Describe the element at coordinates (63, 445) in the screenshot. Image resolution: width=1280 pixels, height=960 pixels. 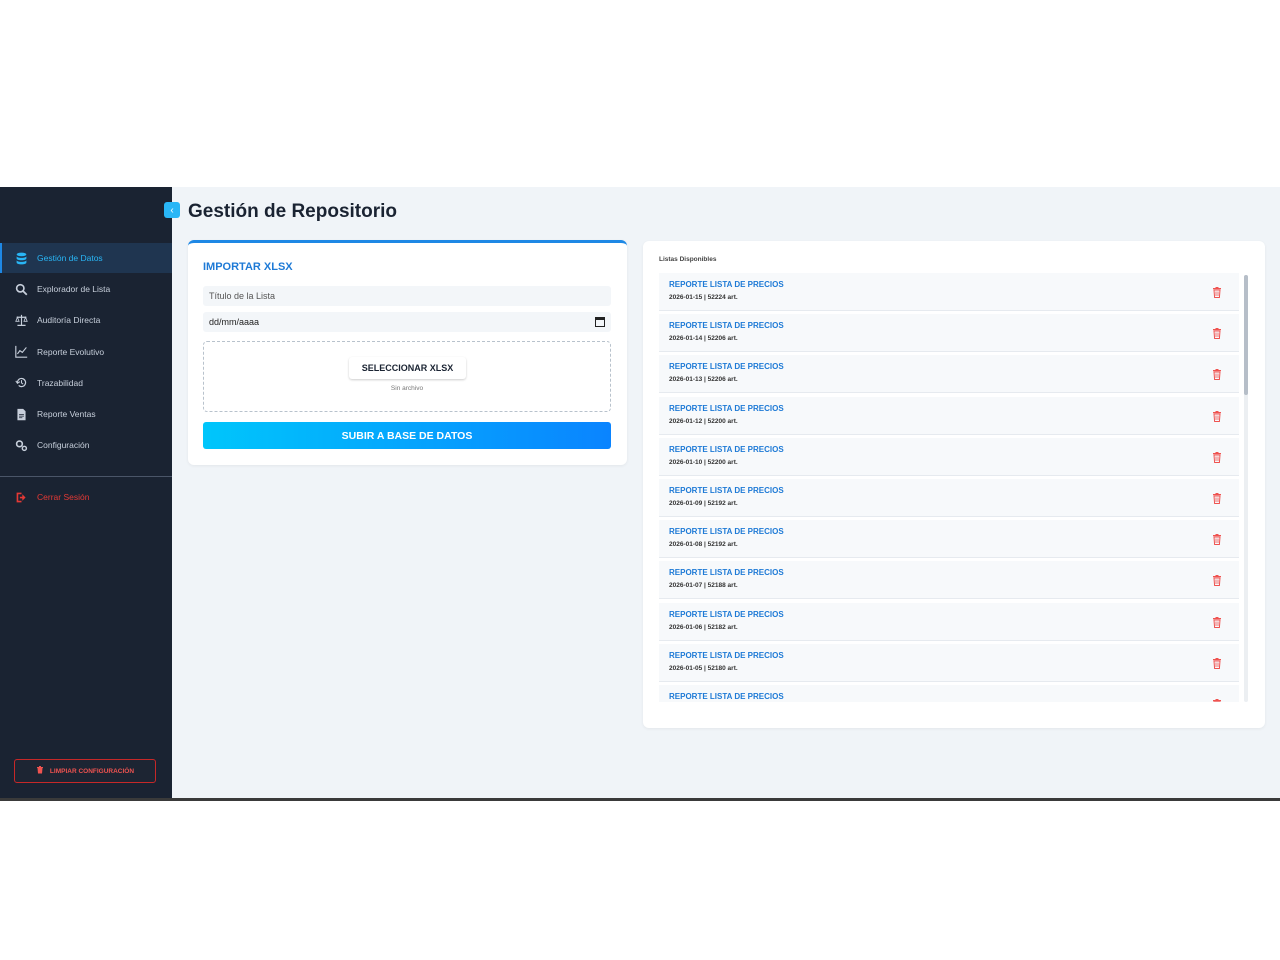
I see `sidebar-item-label: Configuración` at that location.